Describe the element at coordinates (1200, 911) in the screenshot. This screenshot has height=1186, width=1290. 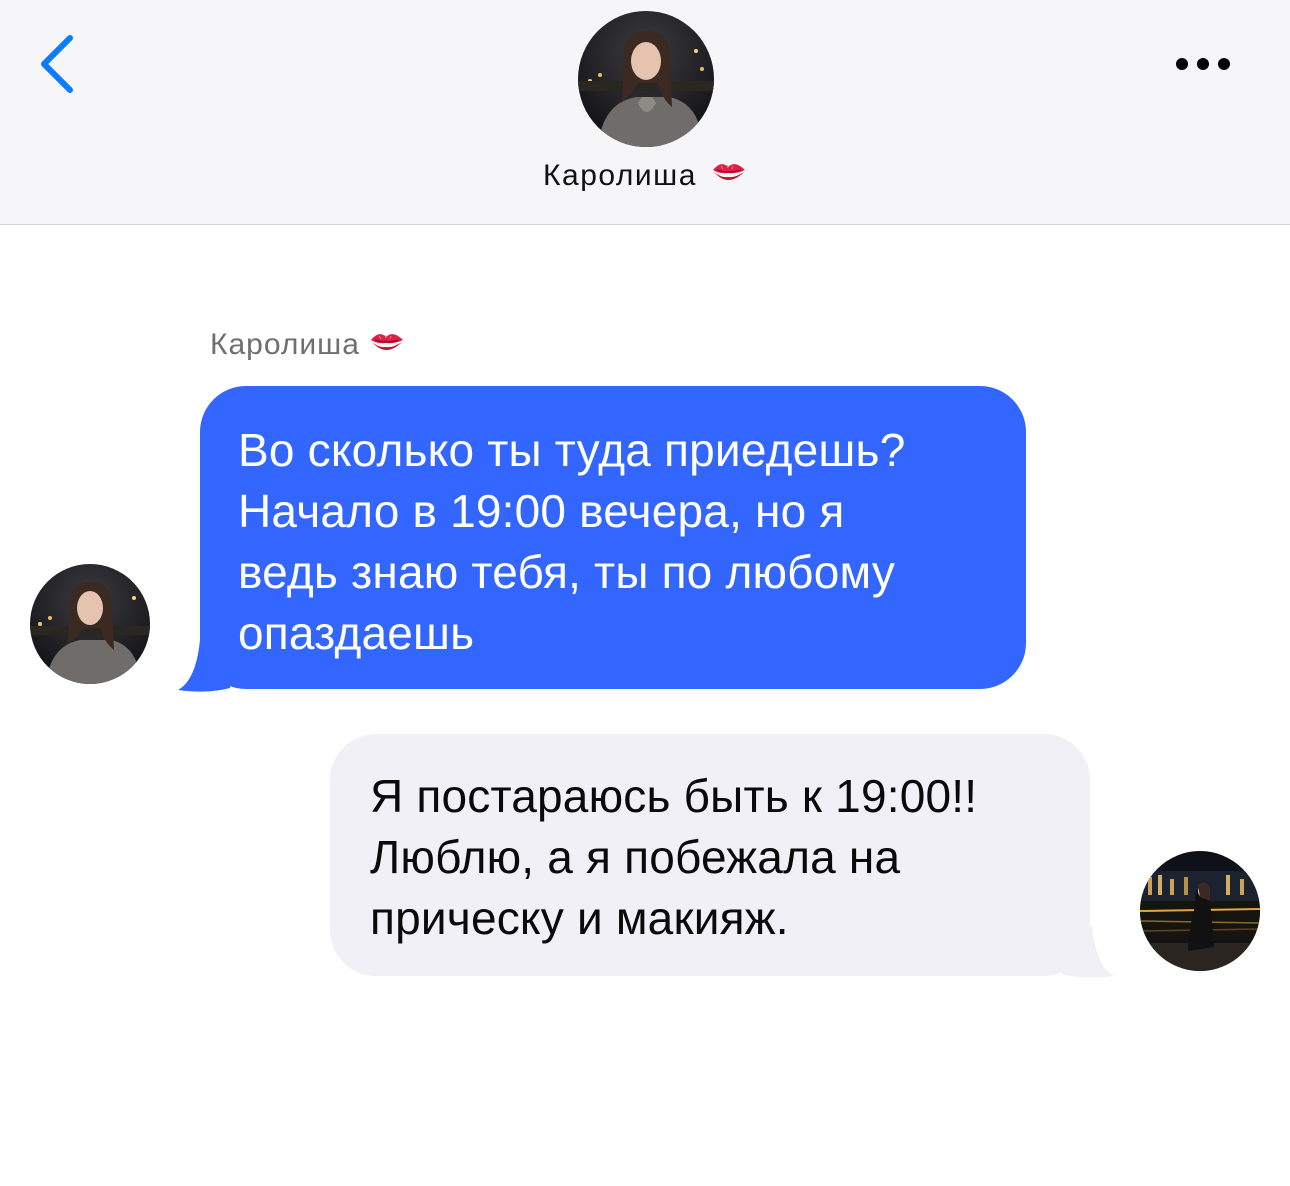
I see `self-avatar` at that location.